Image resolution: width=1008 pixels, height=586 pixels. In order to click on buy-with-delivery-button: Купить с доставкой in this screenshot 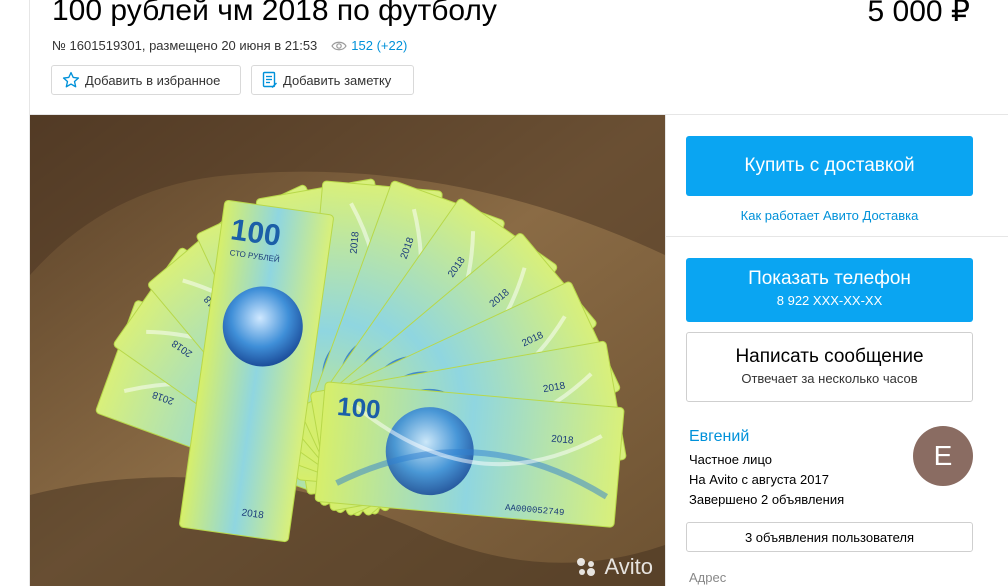, I will do `click(829, 166)`.